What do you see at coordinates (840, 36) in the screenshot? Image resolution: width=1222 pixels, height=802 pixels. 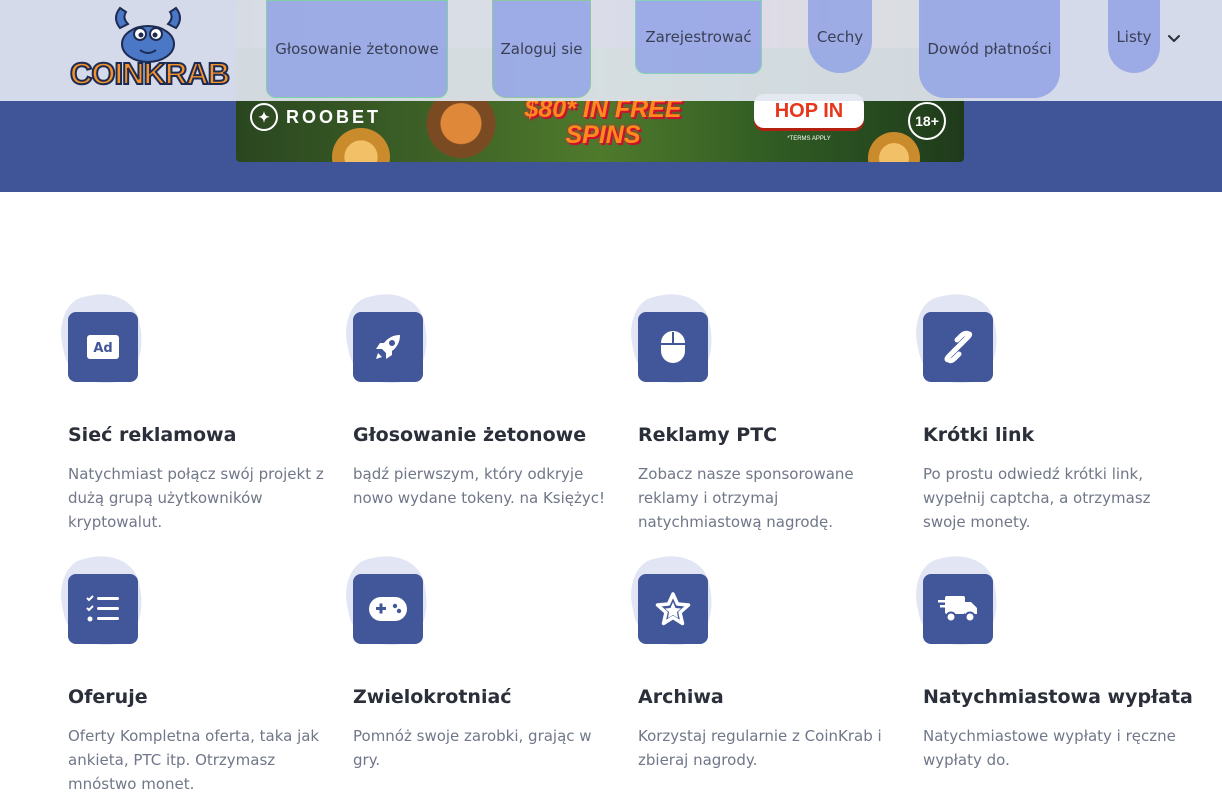 I see `nav-features: Cechy` at bounding box center [840, 36].